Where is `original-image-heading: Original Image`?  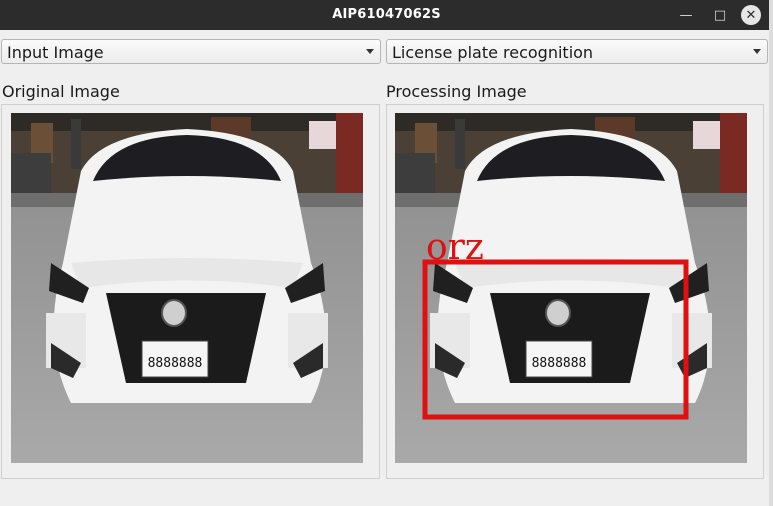
original-image-heading: Original Image is located at coordinates (61, 91).